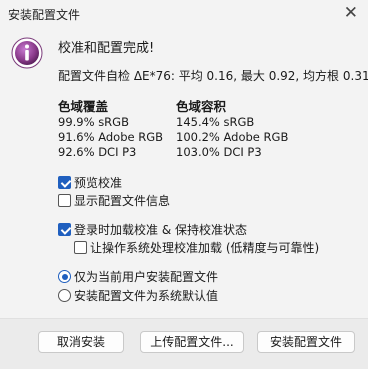  I want to click on load-on-login-label: 登录时加载校准 & 保持校准状态, so click(160, 229).